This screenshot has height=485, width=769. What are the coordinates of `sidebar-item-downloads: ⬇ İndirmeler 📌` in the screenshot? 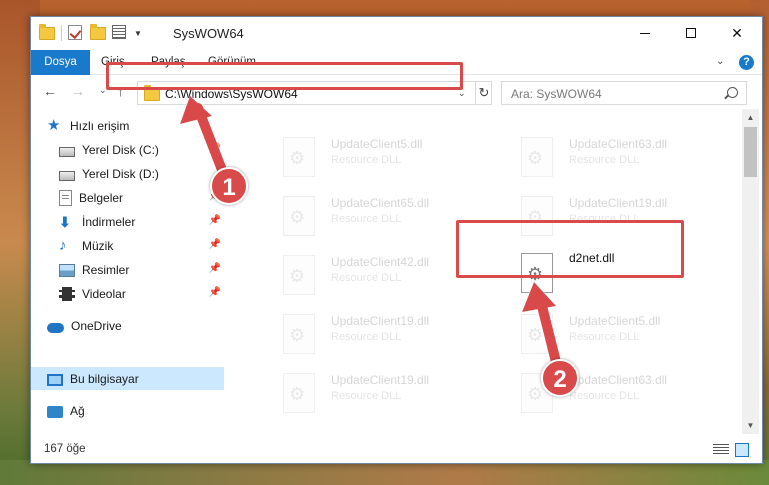 It's located at (127, 221).